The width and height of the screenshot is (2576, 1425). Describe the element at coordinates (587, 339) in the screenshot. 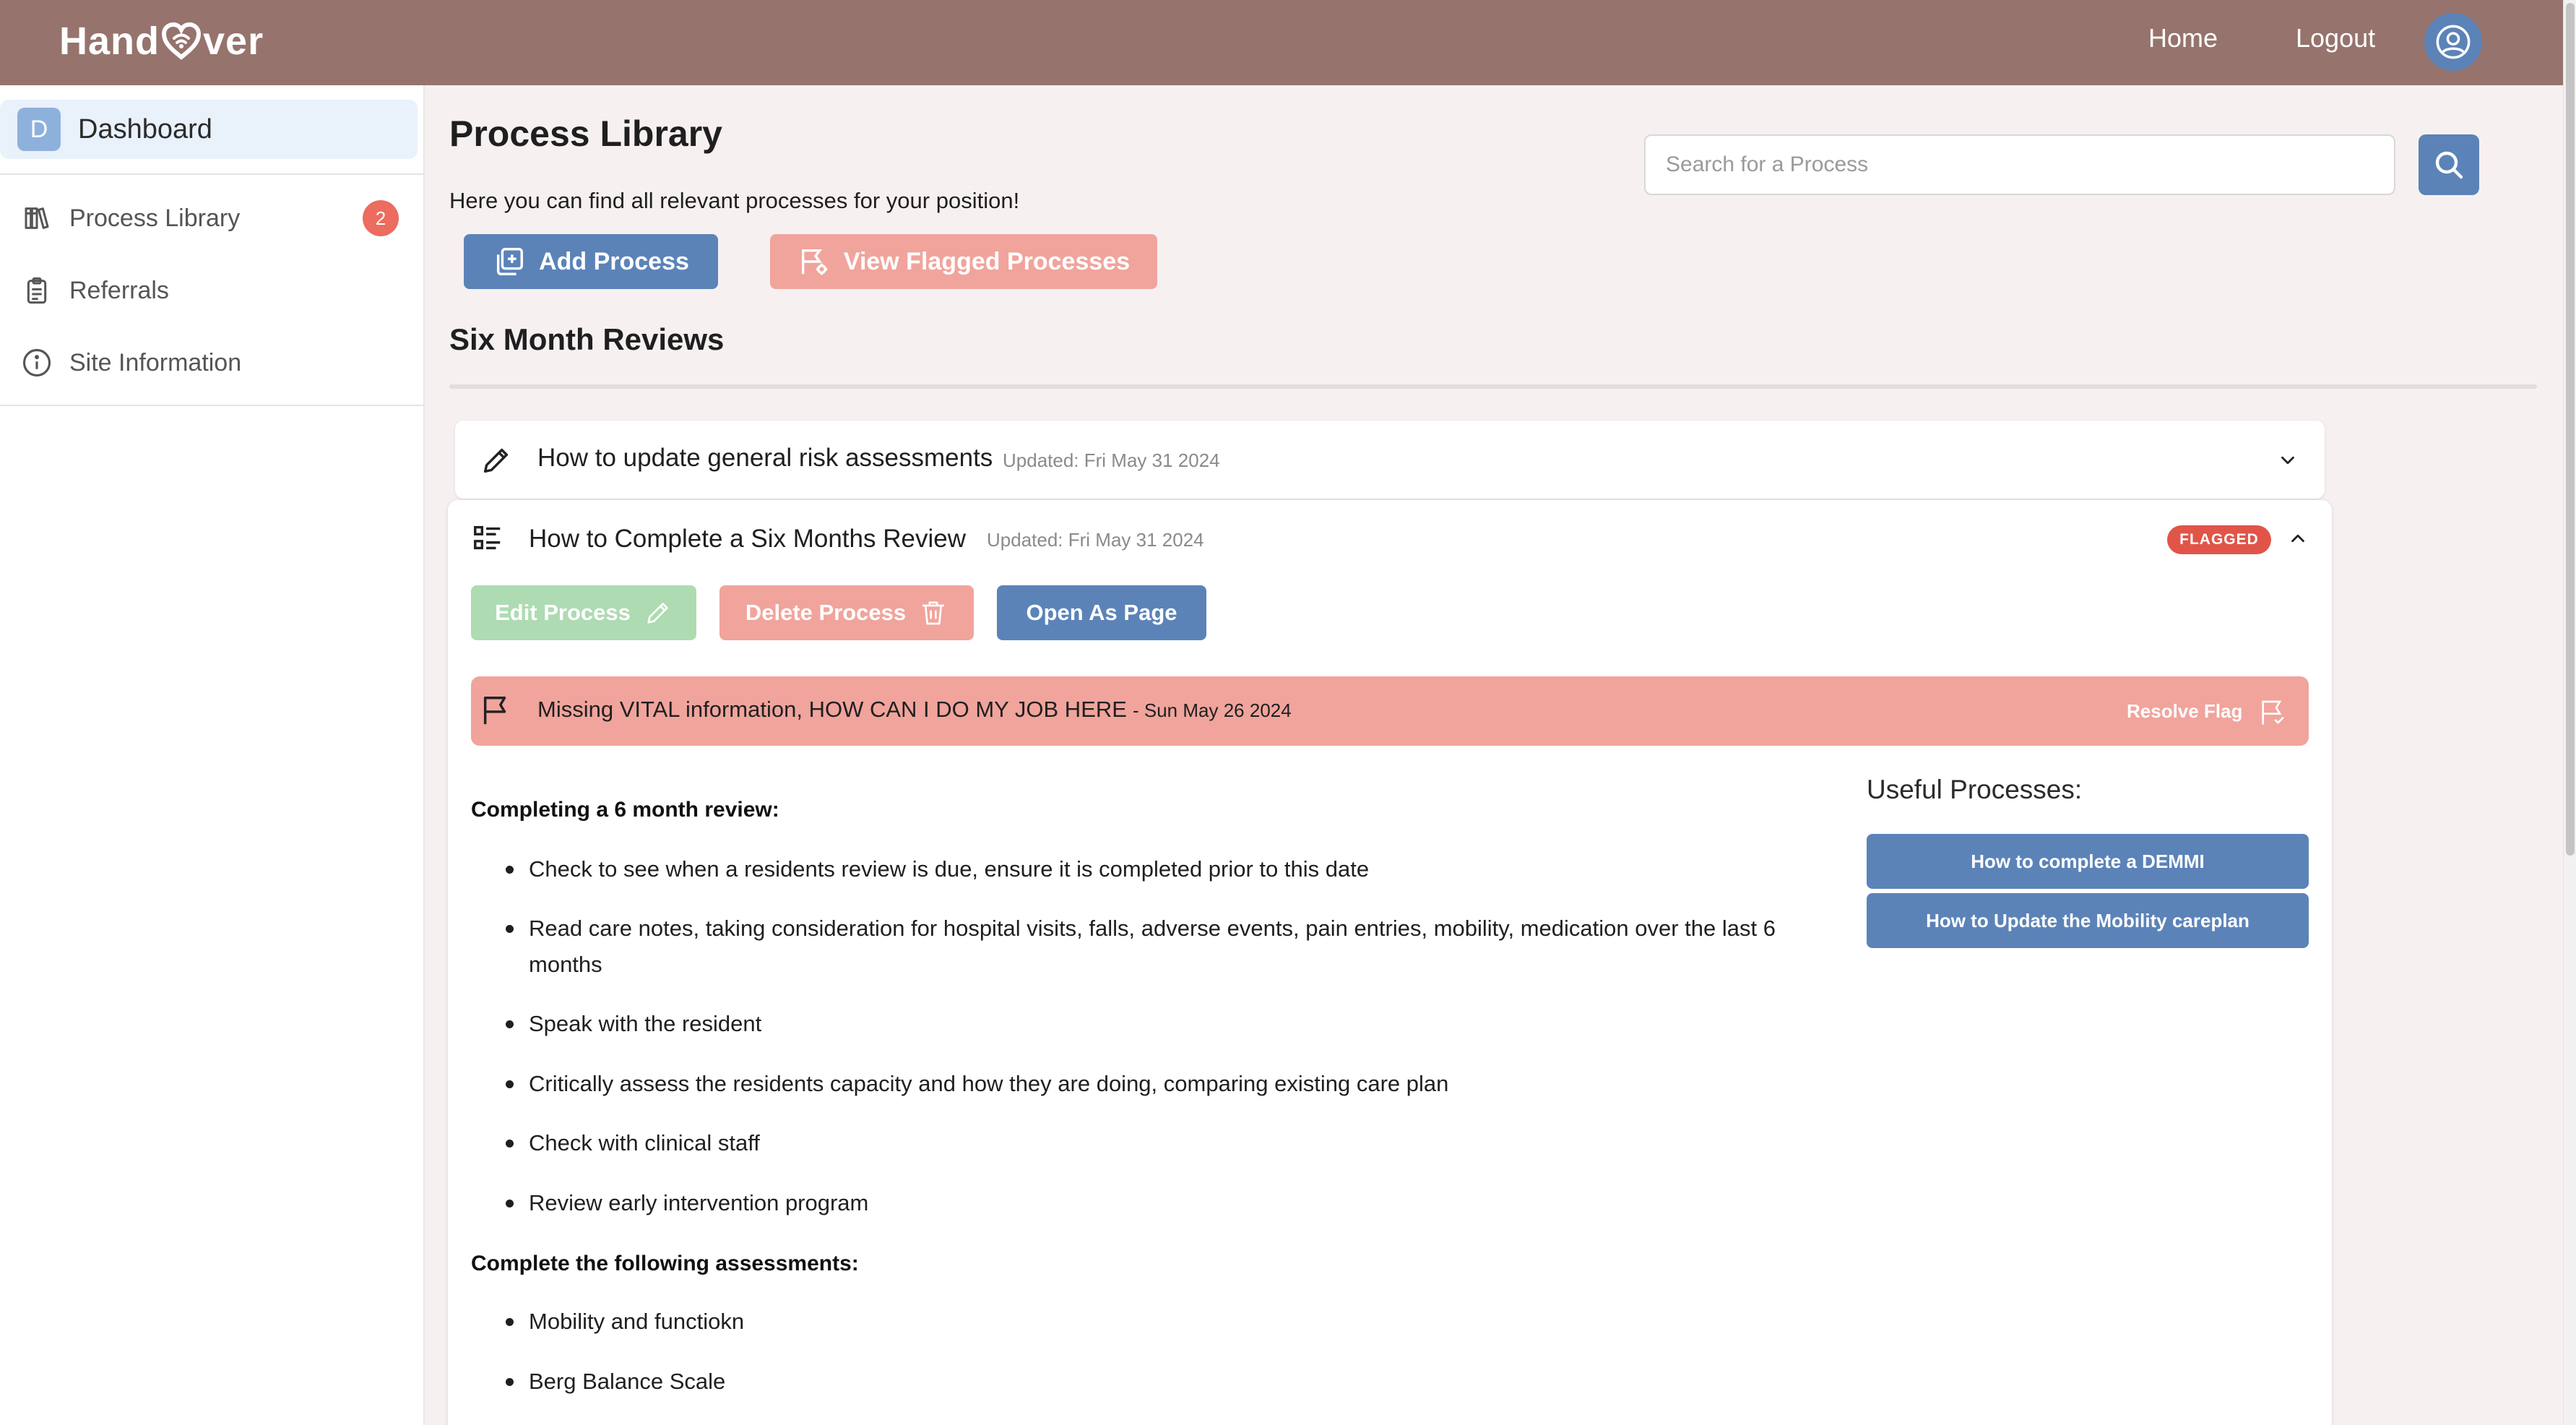

I see `section-title: Six Month Reviews` at that location.